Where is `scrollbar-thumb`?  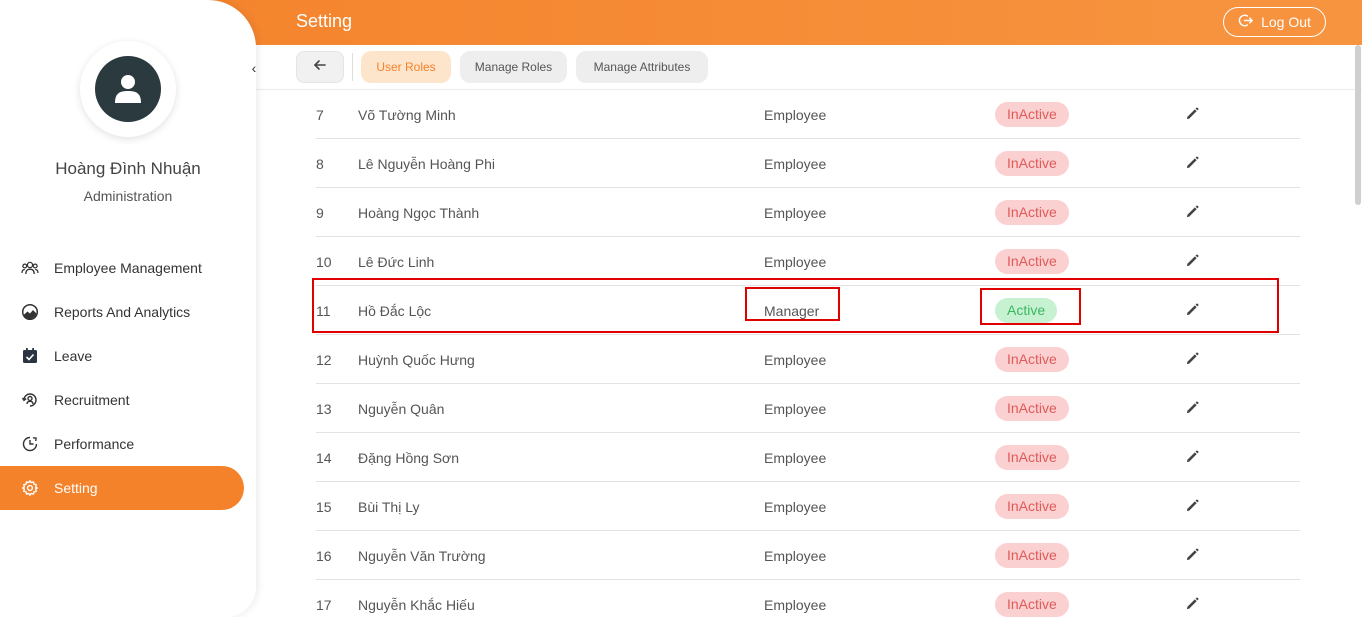
scrollbar-thumb is located at coordinates (1358, 125).